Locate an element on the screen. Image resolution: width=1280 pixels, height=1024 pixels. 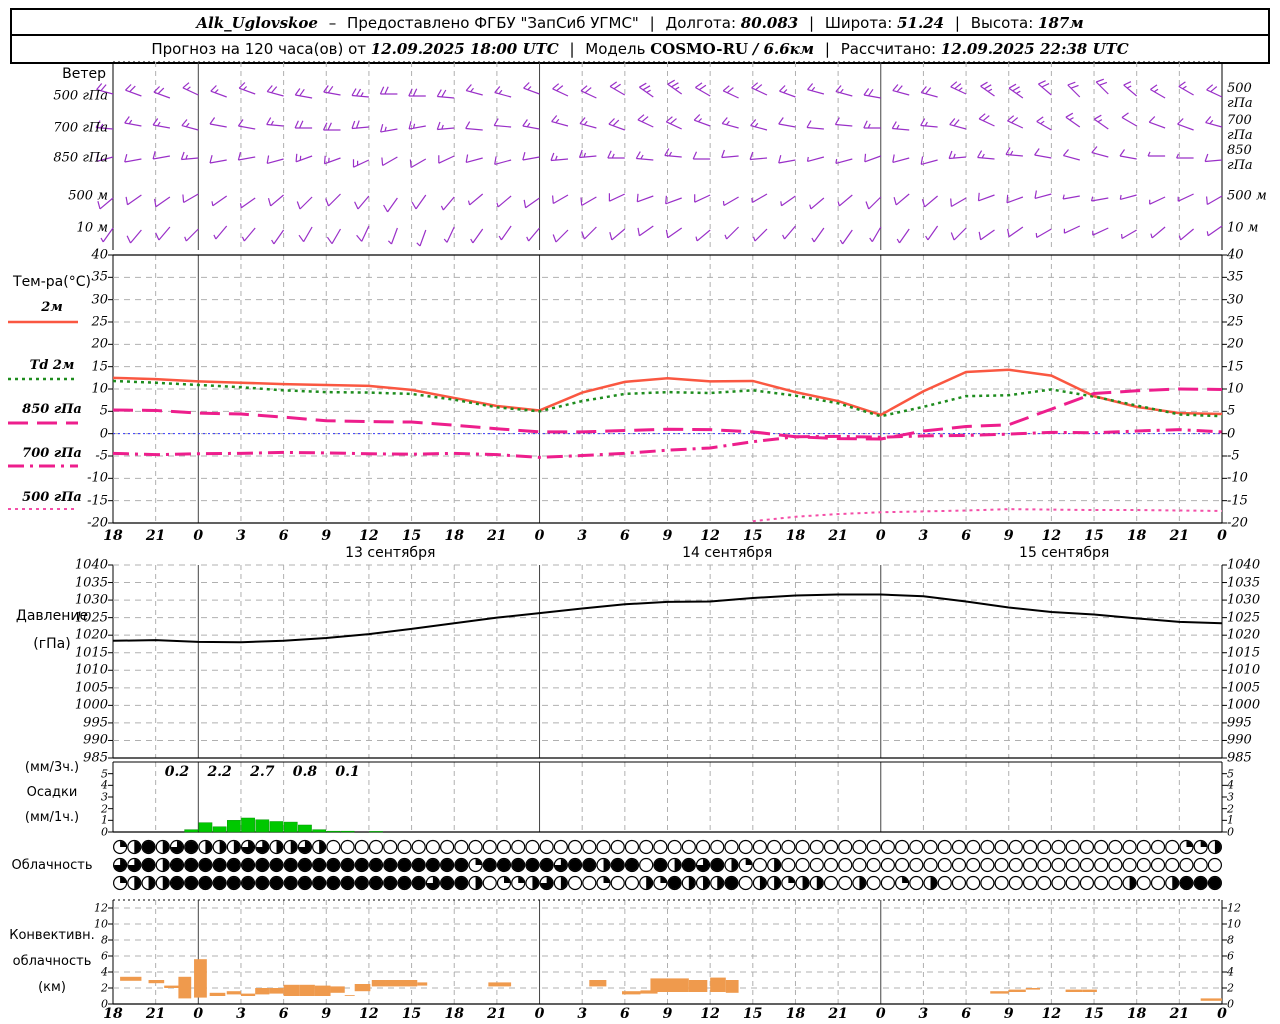
x-hour-label-bottom: 6 is located at coordinates (966, 1014).